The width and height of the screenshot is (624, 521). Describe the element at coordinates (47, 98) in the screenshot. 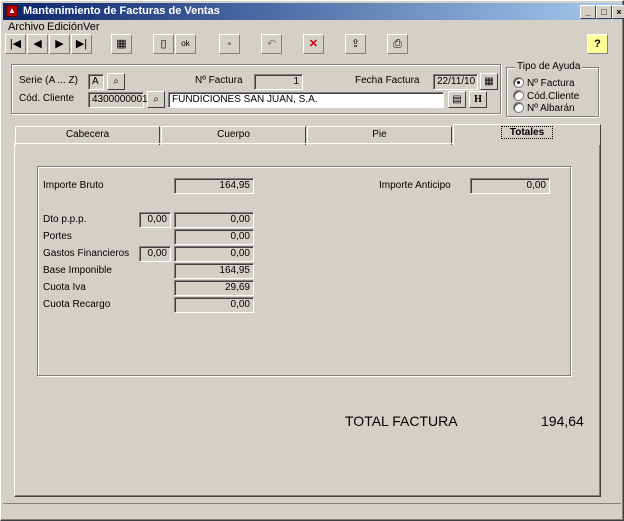

I see `cliente-label: Cód. Cliente` at that location.